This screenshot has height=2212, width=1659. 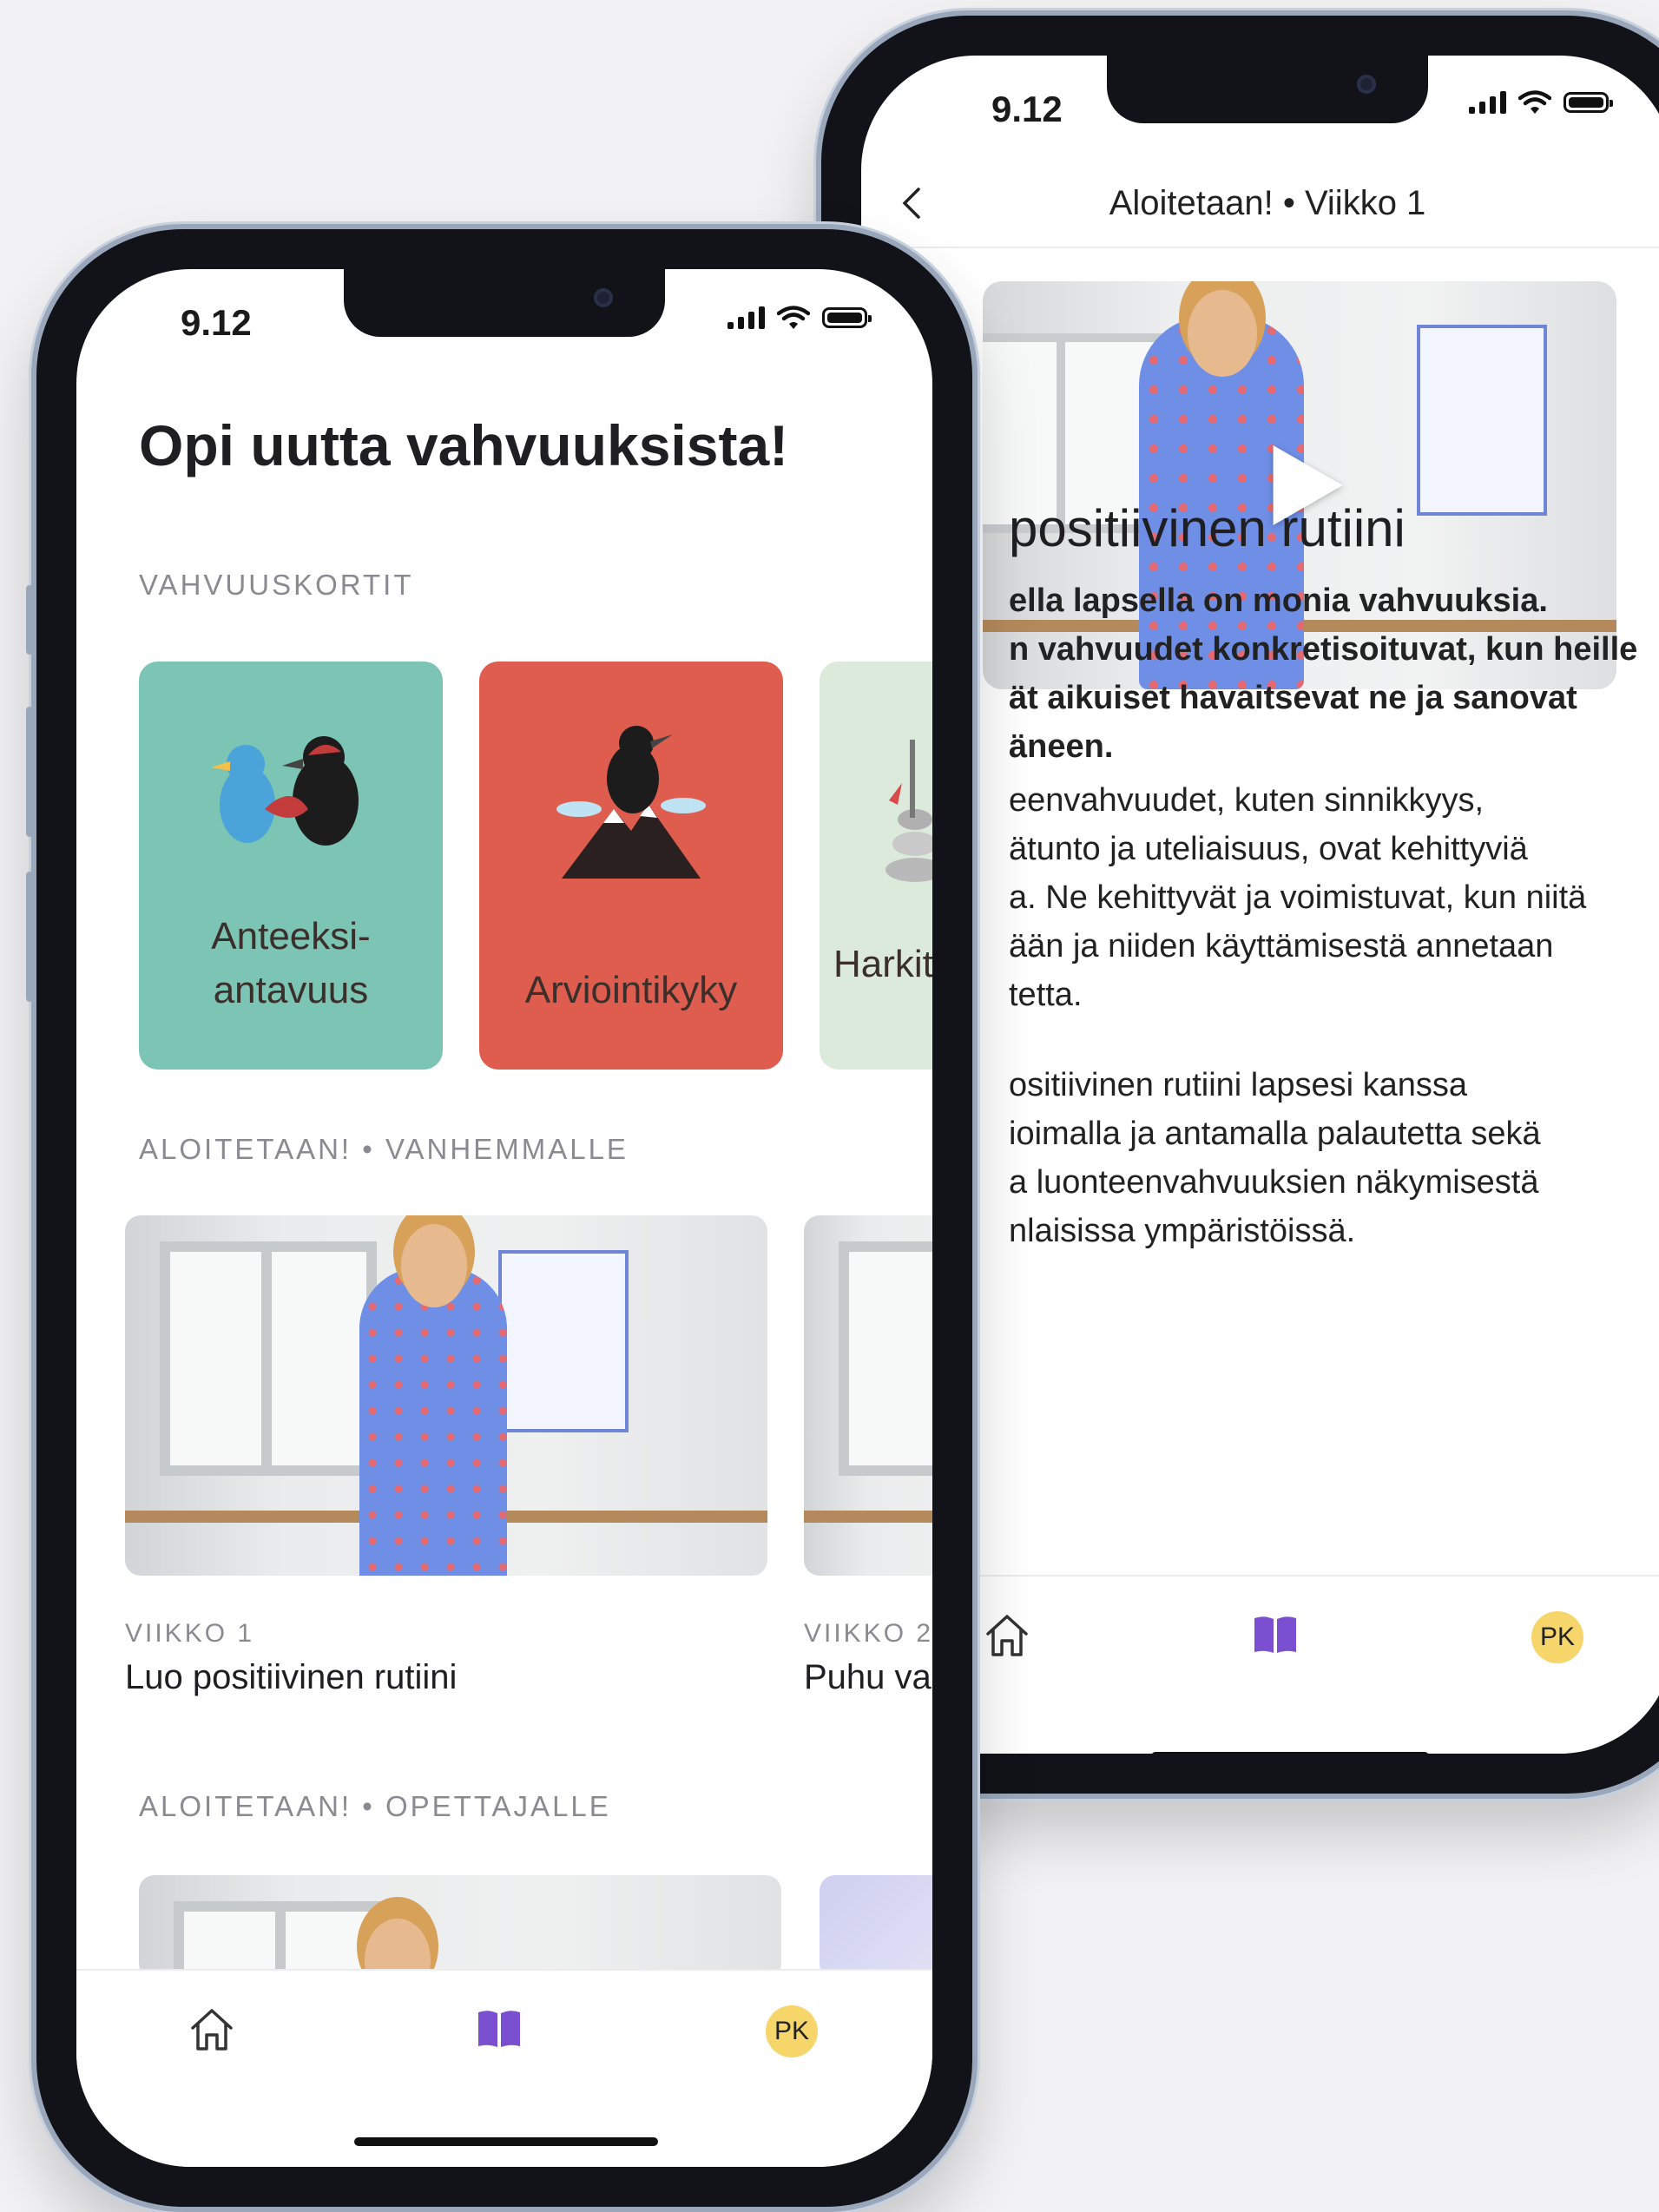 I want to click on thumb-table-scene, so click(x=868, y=1517).